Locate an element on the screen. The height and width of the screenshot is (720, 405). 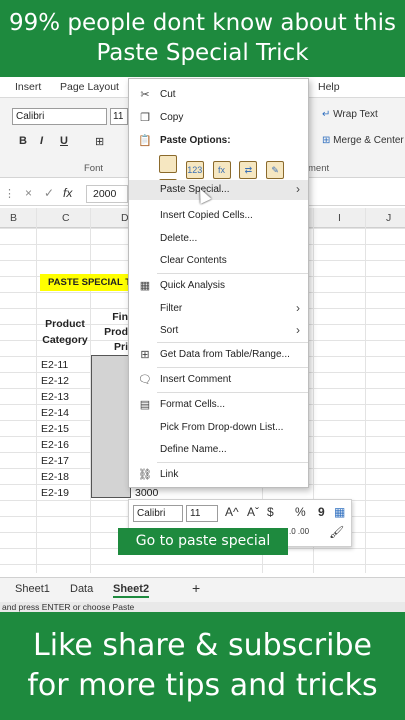
paste-transpose-icon: ⇄ is located at coordinates (248, 170).